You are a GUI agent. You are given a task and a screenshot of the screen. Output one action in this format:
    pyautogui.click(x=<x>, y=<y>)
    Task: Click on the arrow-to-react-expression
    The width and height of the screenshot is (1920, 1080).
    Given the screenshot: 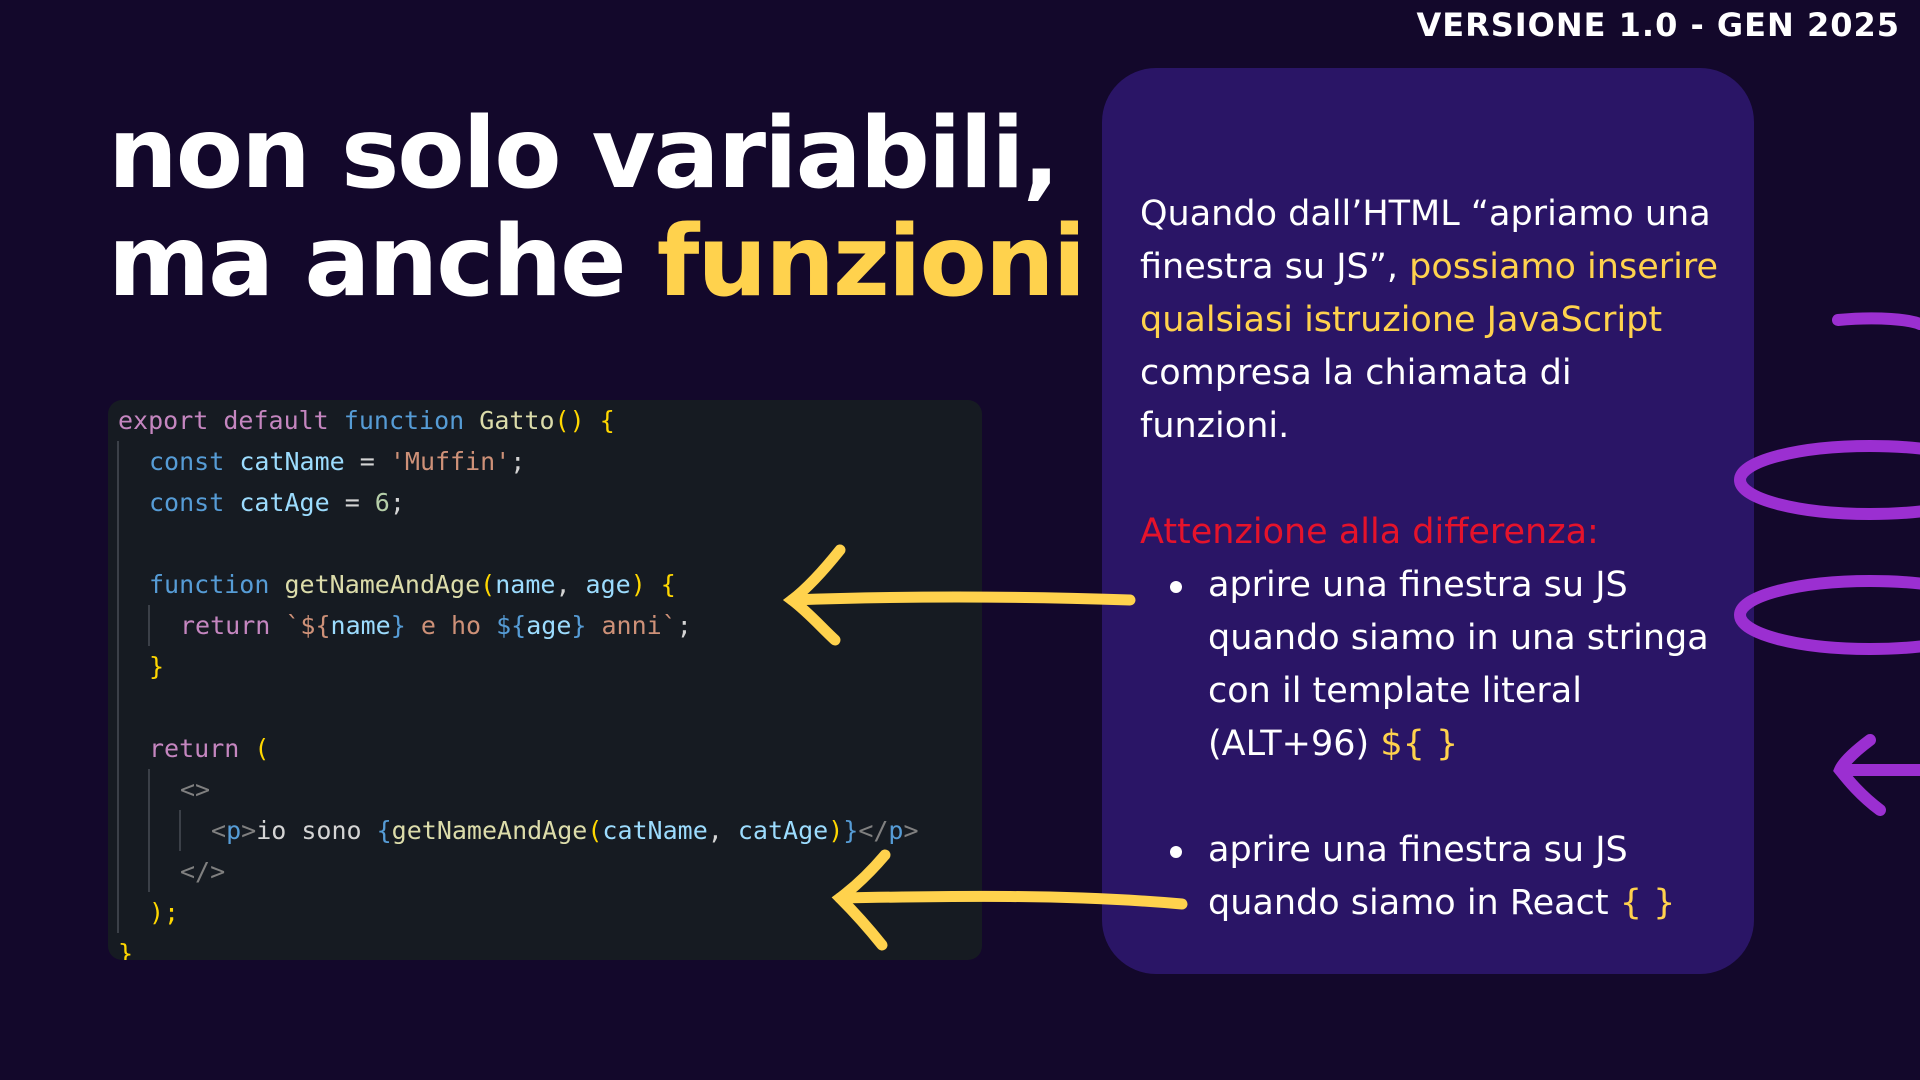 What is the action you would take?
    pyautogui.click(x=1011, y=900)
    